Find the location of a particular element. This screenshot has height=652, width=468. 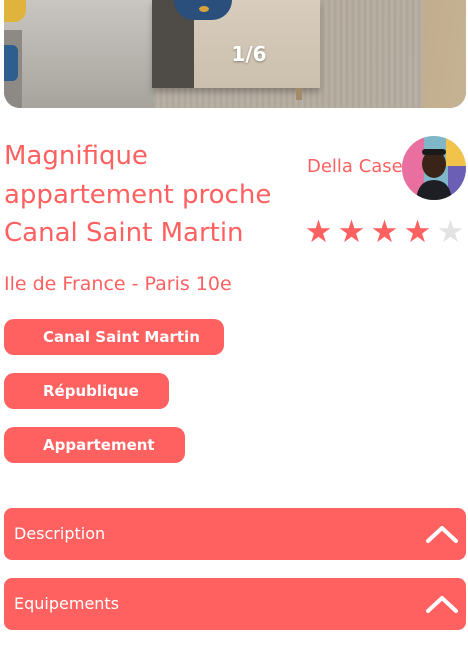

tag-republique: République is located at coordinates (86, 391).